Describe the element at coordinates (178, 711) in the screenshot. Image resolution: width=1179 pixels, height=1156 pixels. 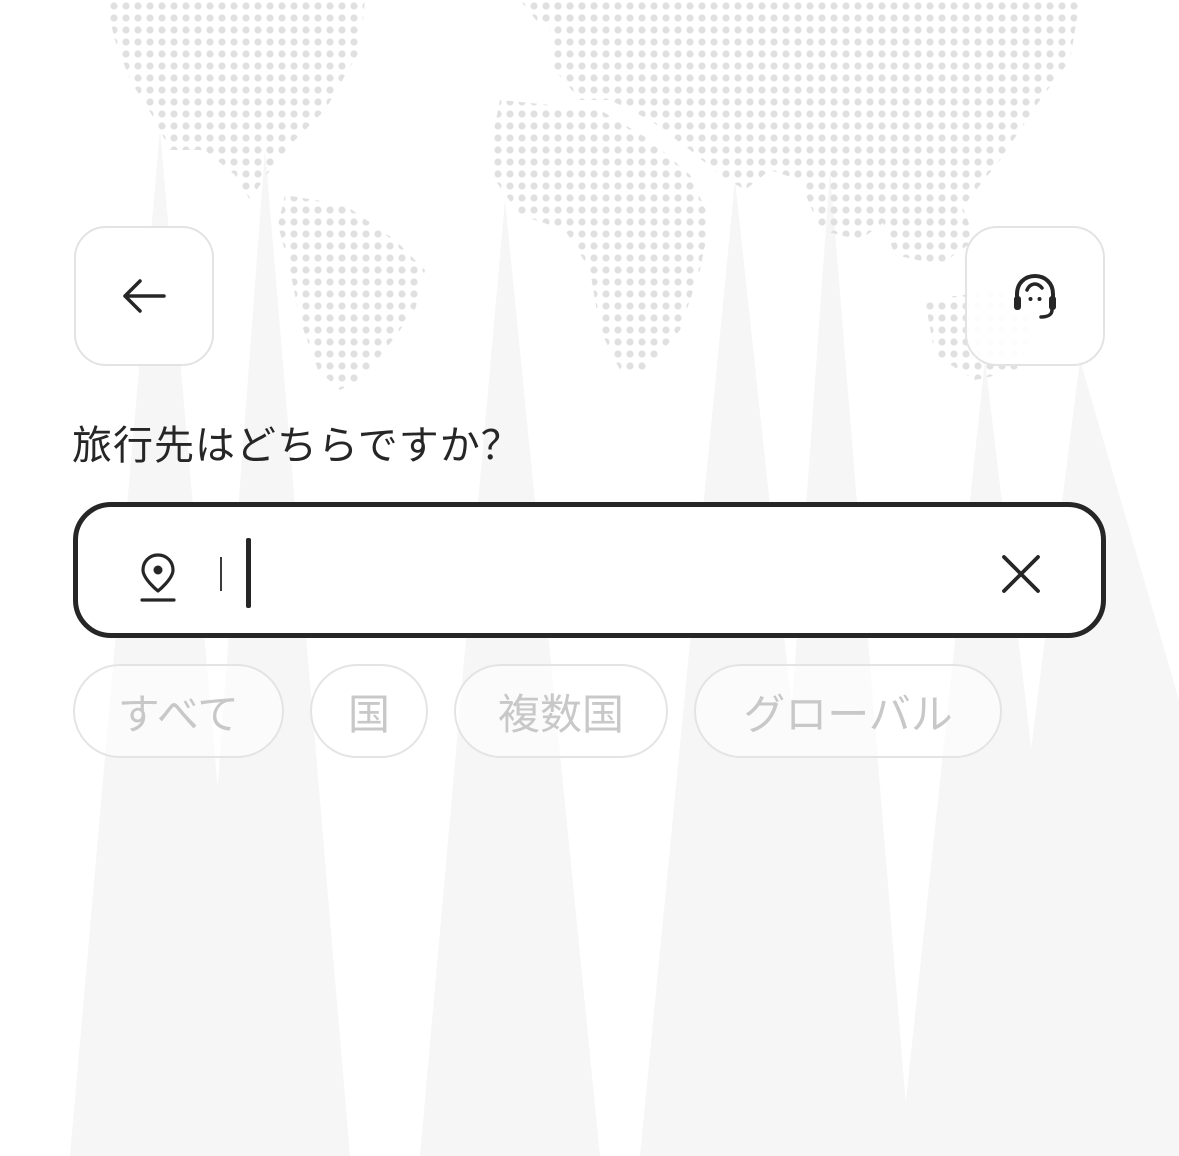
I see `filter-chip-all: すべて` at that location.